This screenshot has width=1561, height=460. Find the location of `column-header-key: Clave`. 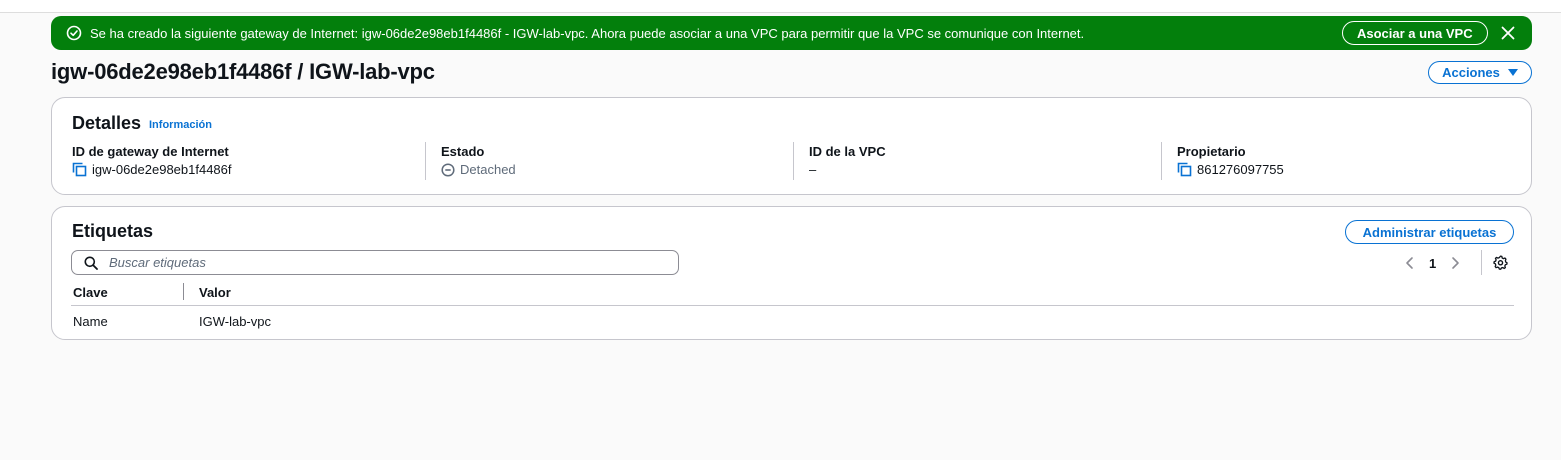

column-header-key: Clave is located at coordinates (90, 292).